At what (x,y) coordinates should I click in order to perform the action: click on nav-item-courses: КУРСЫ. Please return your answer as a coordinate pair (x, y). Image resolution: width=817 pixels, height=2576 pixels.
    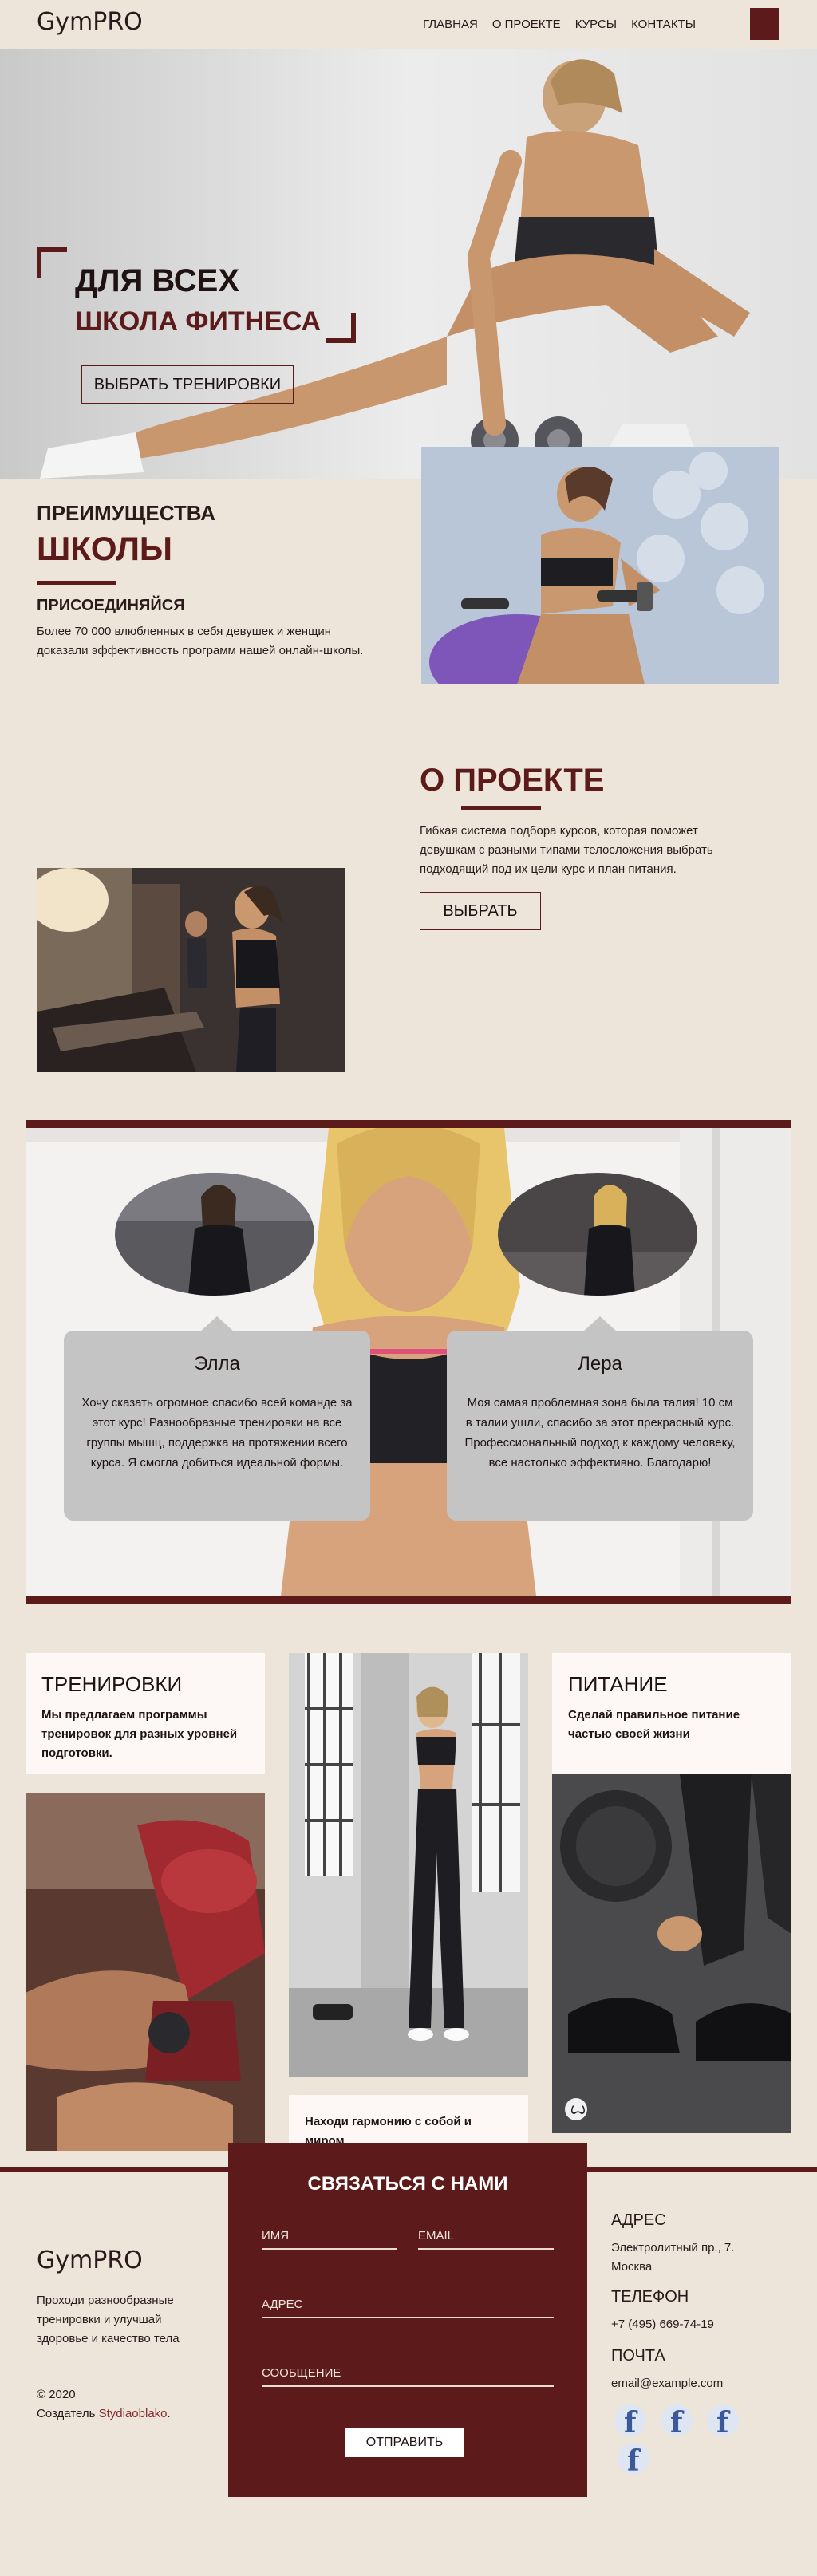
    Looking at the image, I should click on (596, 24).